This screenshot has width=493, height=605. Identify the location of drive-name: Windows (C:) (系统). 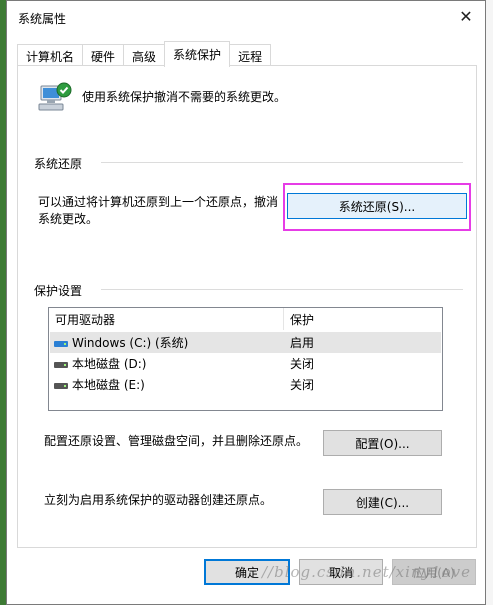
(130, 343).